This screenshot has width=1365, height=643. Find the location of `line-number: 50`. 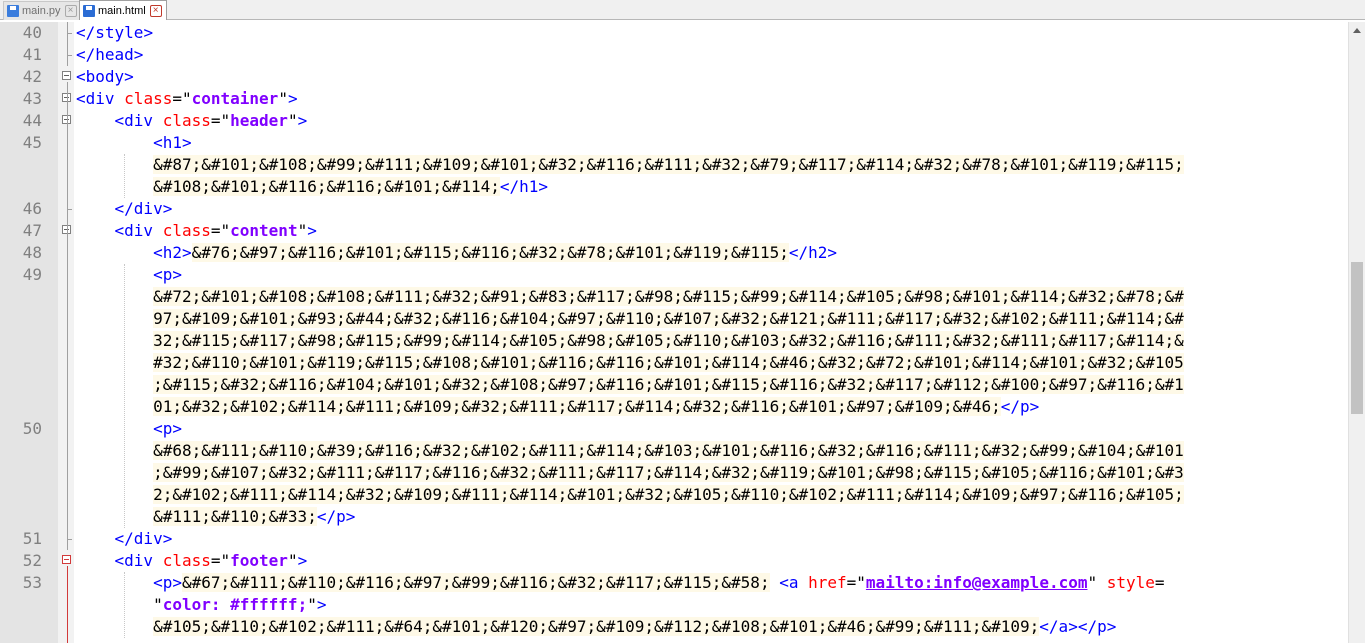

line-number: 50 is located at coordinates (32, 428).